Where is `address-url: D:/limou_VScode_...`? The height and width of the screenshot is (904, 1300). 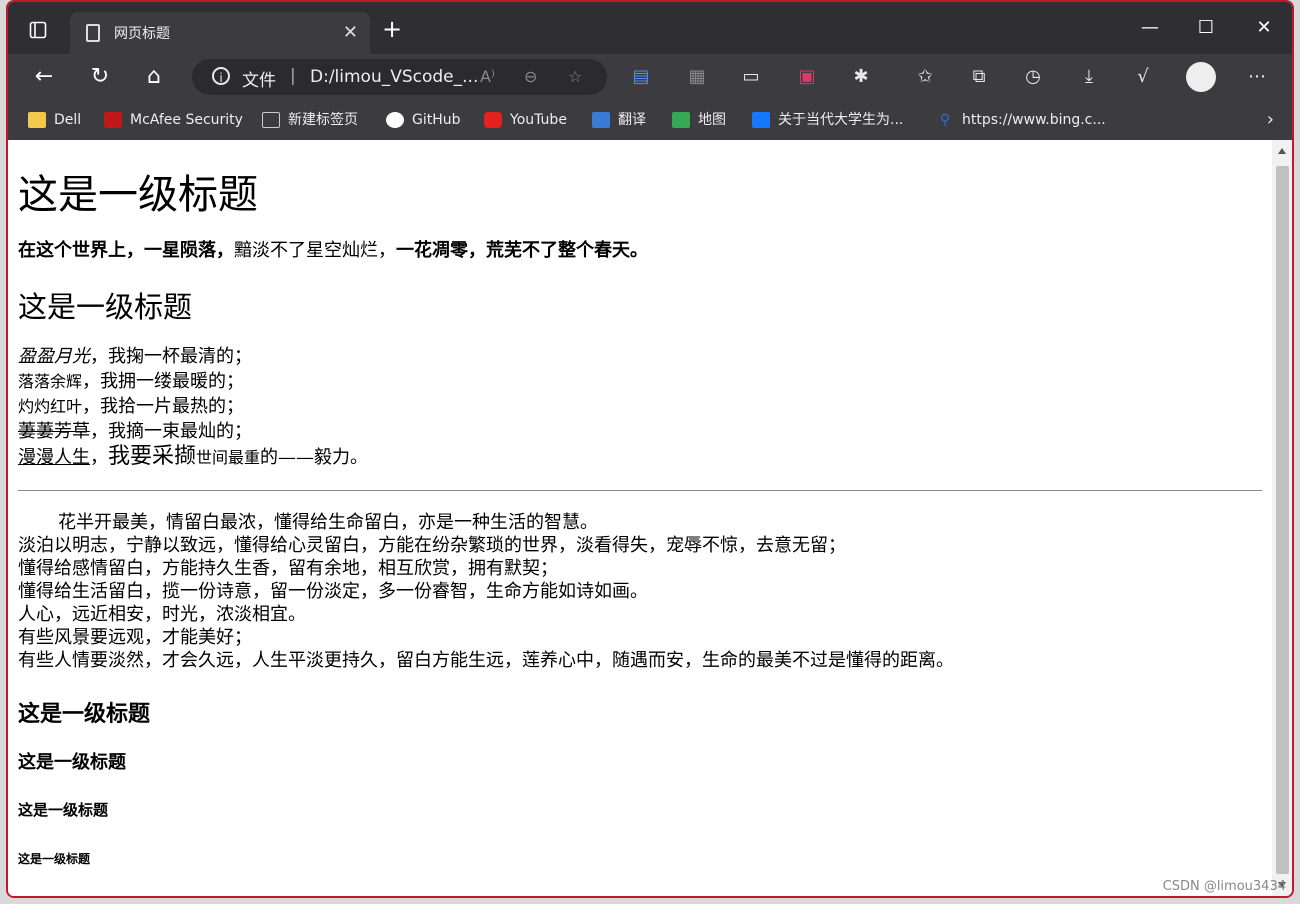 address-url: D:/limou_VScode_... is located at coordinates (394, 77).